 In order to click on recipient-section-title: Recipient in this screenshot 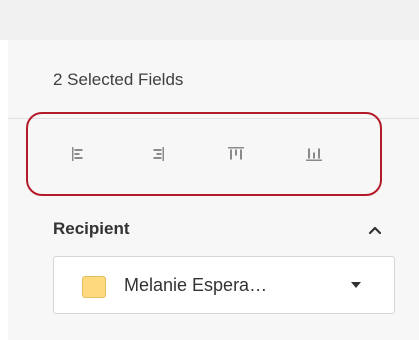, I will do `click(91, 228)`.